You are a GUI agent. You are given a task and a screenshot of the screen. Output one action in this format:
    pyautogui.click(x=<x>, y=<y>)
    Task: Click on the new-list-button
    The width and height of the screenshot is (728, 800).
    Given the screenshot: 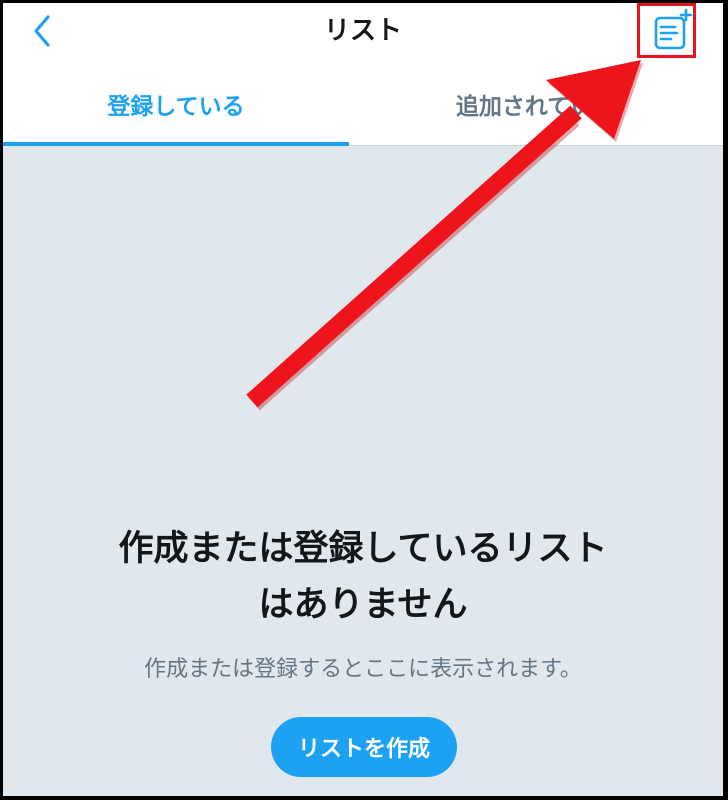 What is the action you would take?
    pyautogui.click(x=668, y=32)
    